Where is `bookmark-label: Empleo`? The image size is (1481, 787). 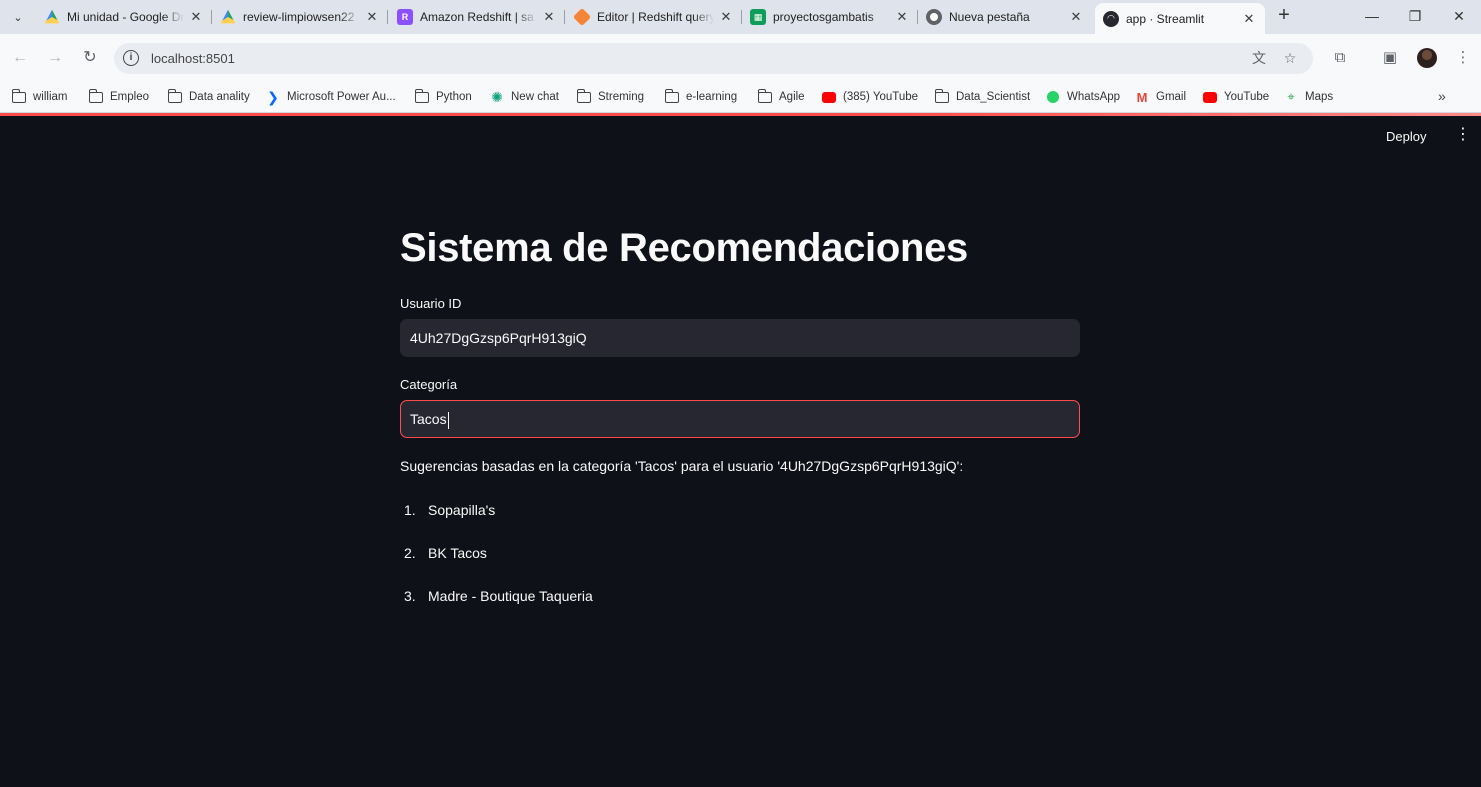 bookmark-label: Empleo is located at coordinates (129, 97).